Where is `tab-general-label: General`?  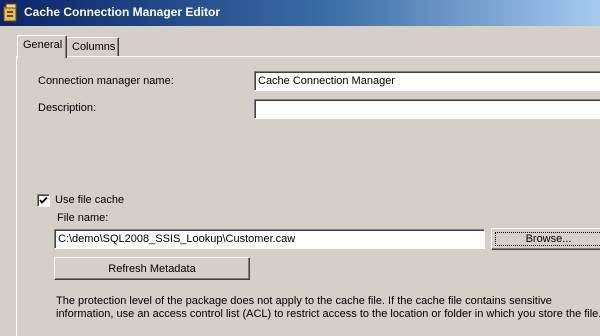 tab-general-label: General is located at coordinates (43, 45).